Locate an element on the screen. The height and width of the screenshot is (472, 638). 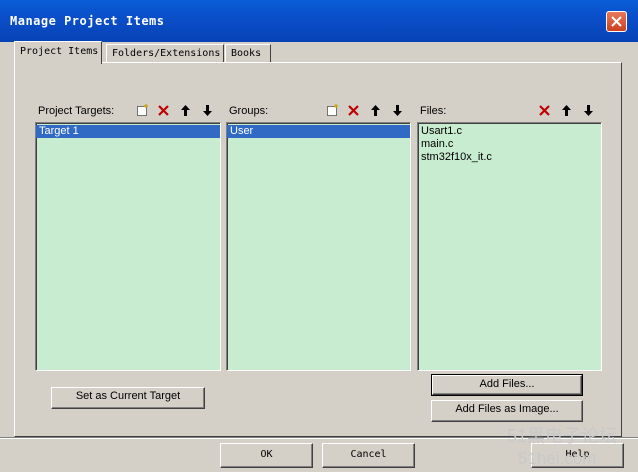
watermark-url: 51hei.com is located at coordinates (557, 458).